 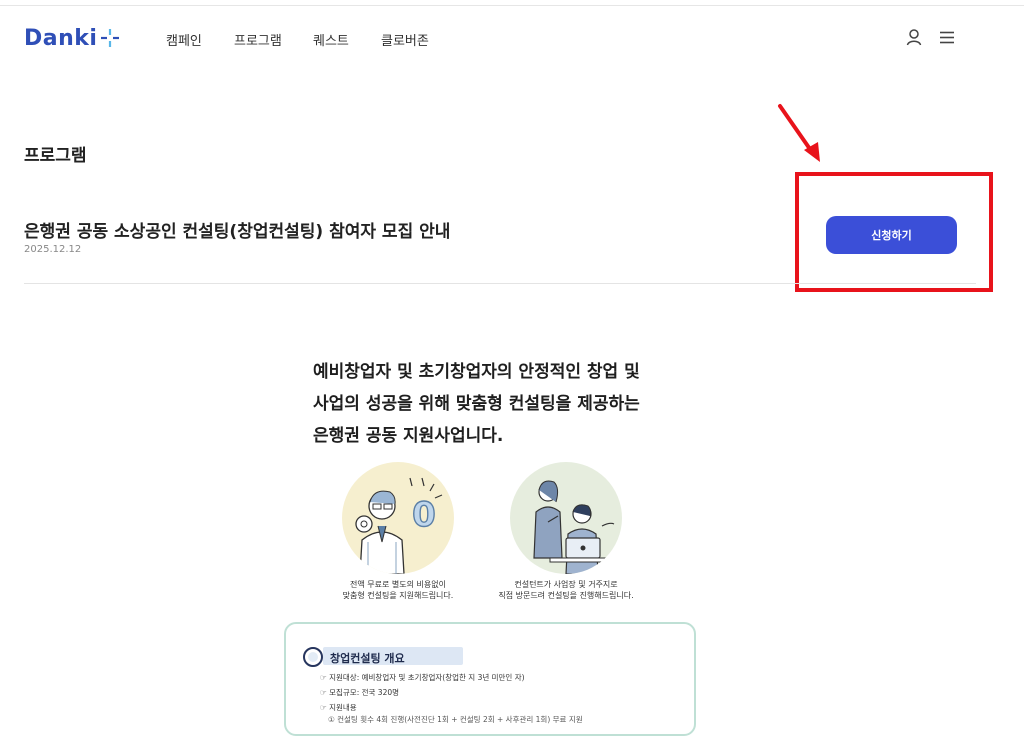 I want to click on red-arrow-annotation, so click(x=799, y=133).